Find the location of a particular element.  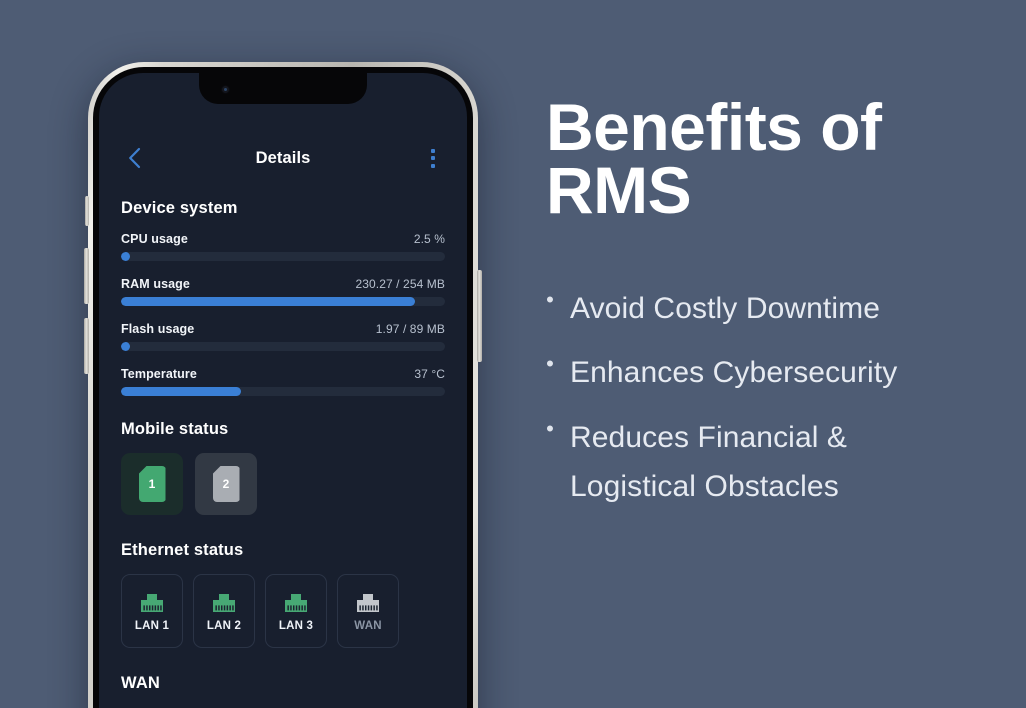

ethernet-port-lan-1: LAN 1 is located at coordinates (152, 611).